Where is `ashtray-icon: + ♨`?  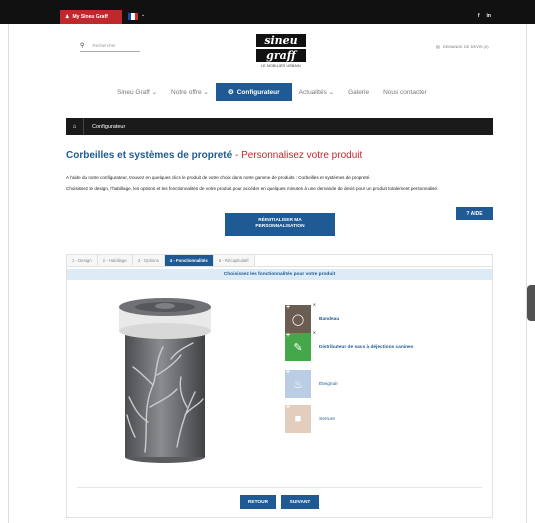 ashtray-icon: + ♨ is located at coordinates (298, 383).